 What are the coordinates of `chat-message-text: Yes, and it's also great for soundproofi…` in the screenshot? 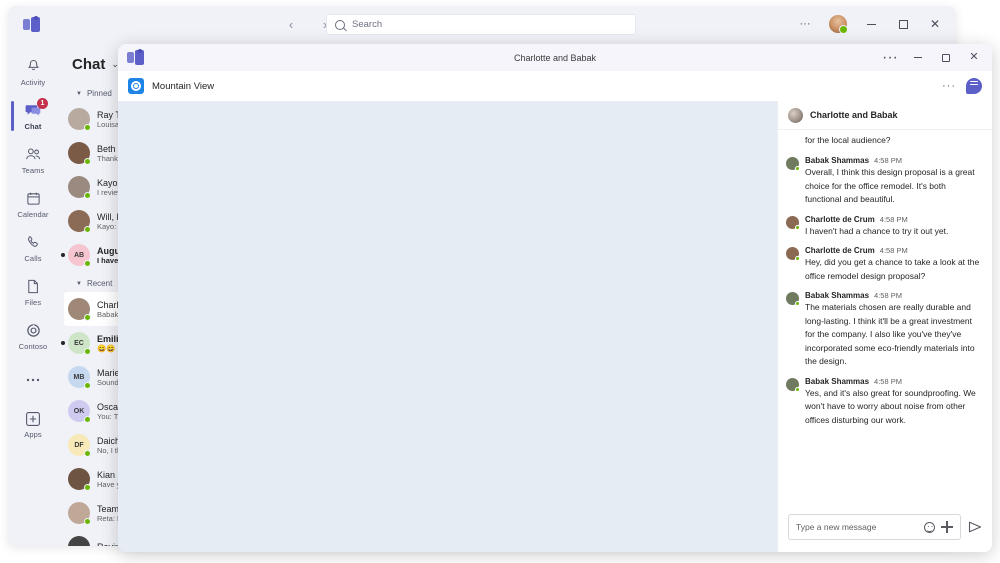 It's located at (890, 406).